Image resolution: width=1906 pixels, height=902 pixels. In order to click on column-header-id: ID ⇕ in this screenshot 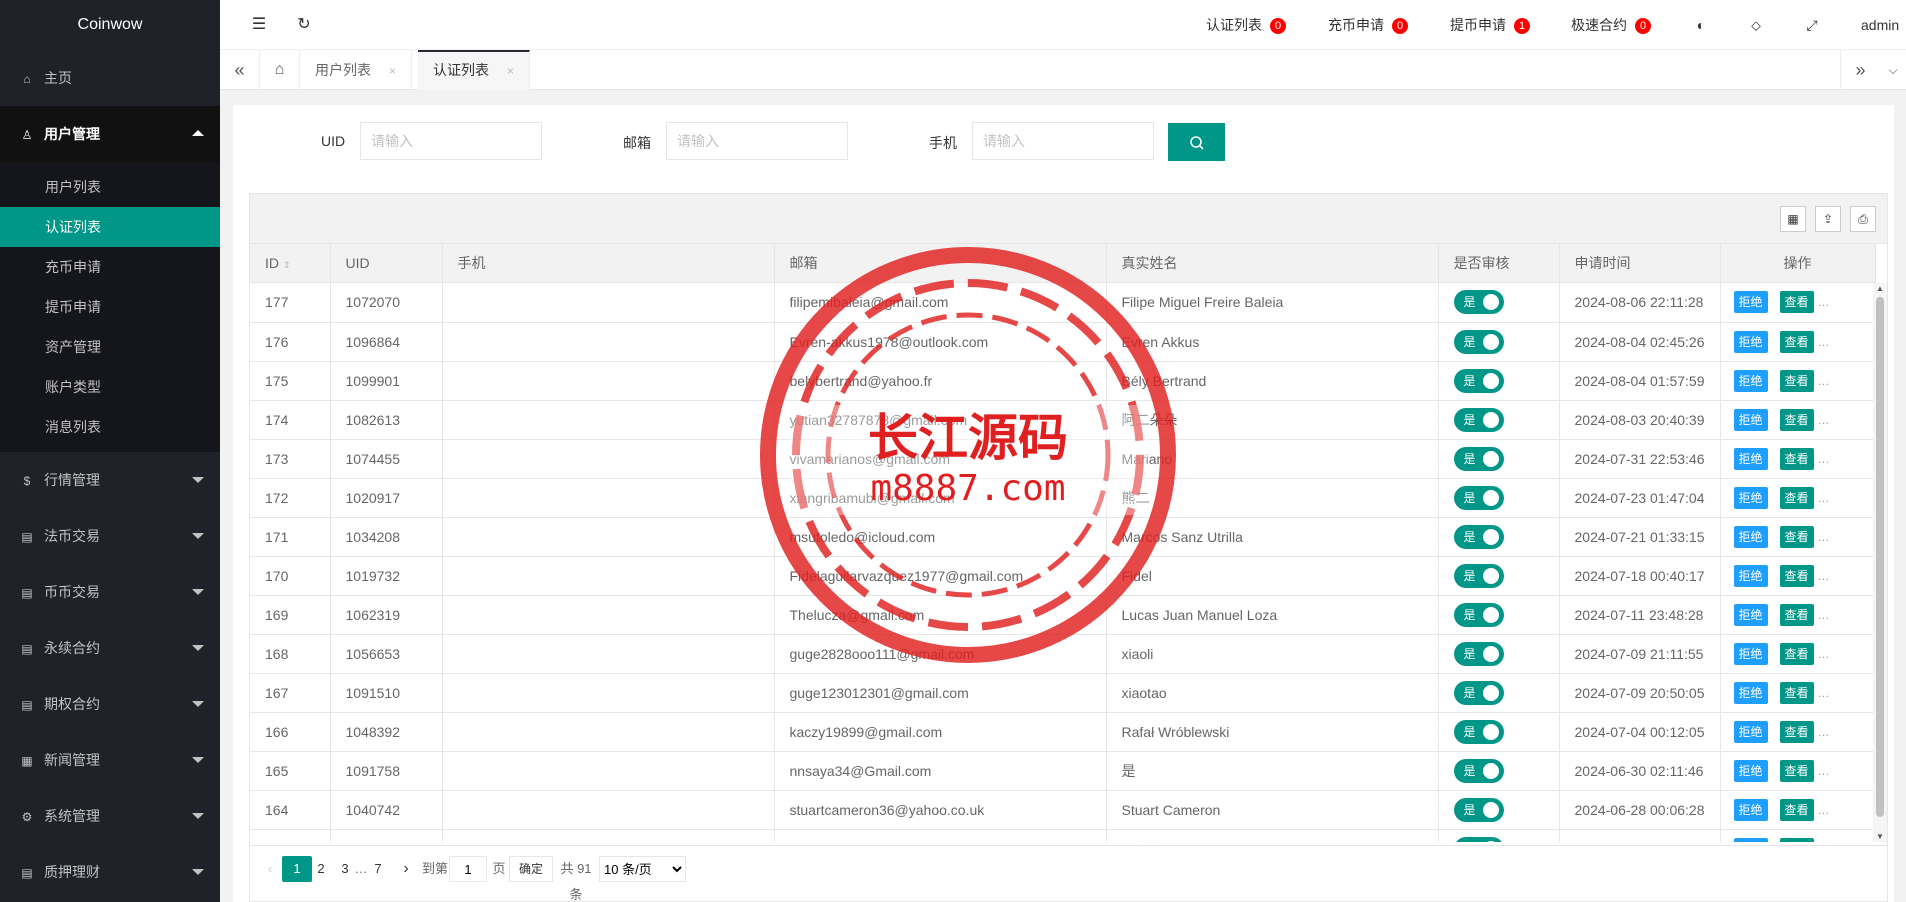, I will do `click(290, 263)`.